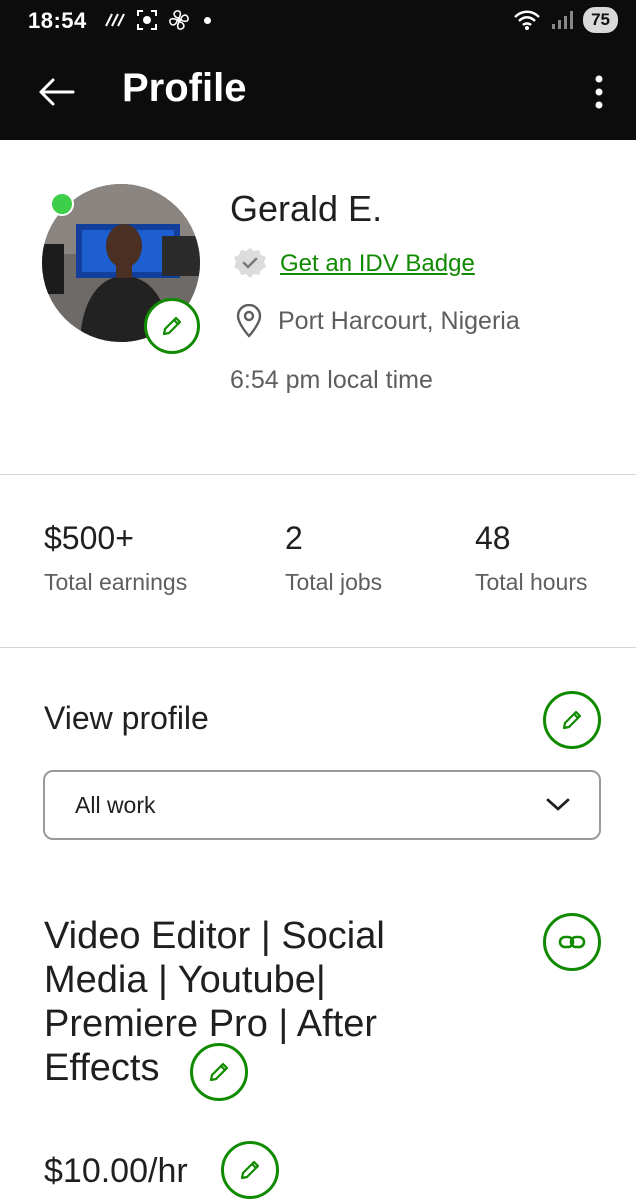  Describe the element at coordinates (318, 92) in the screenshot. I see `app-bar: Profile` at that location.